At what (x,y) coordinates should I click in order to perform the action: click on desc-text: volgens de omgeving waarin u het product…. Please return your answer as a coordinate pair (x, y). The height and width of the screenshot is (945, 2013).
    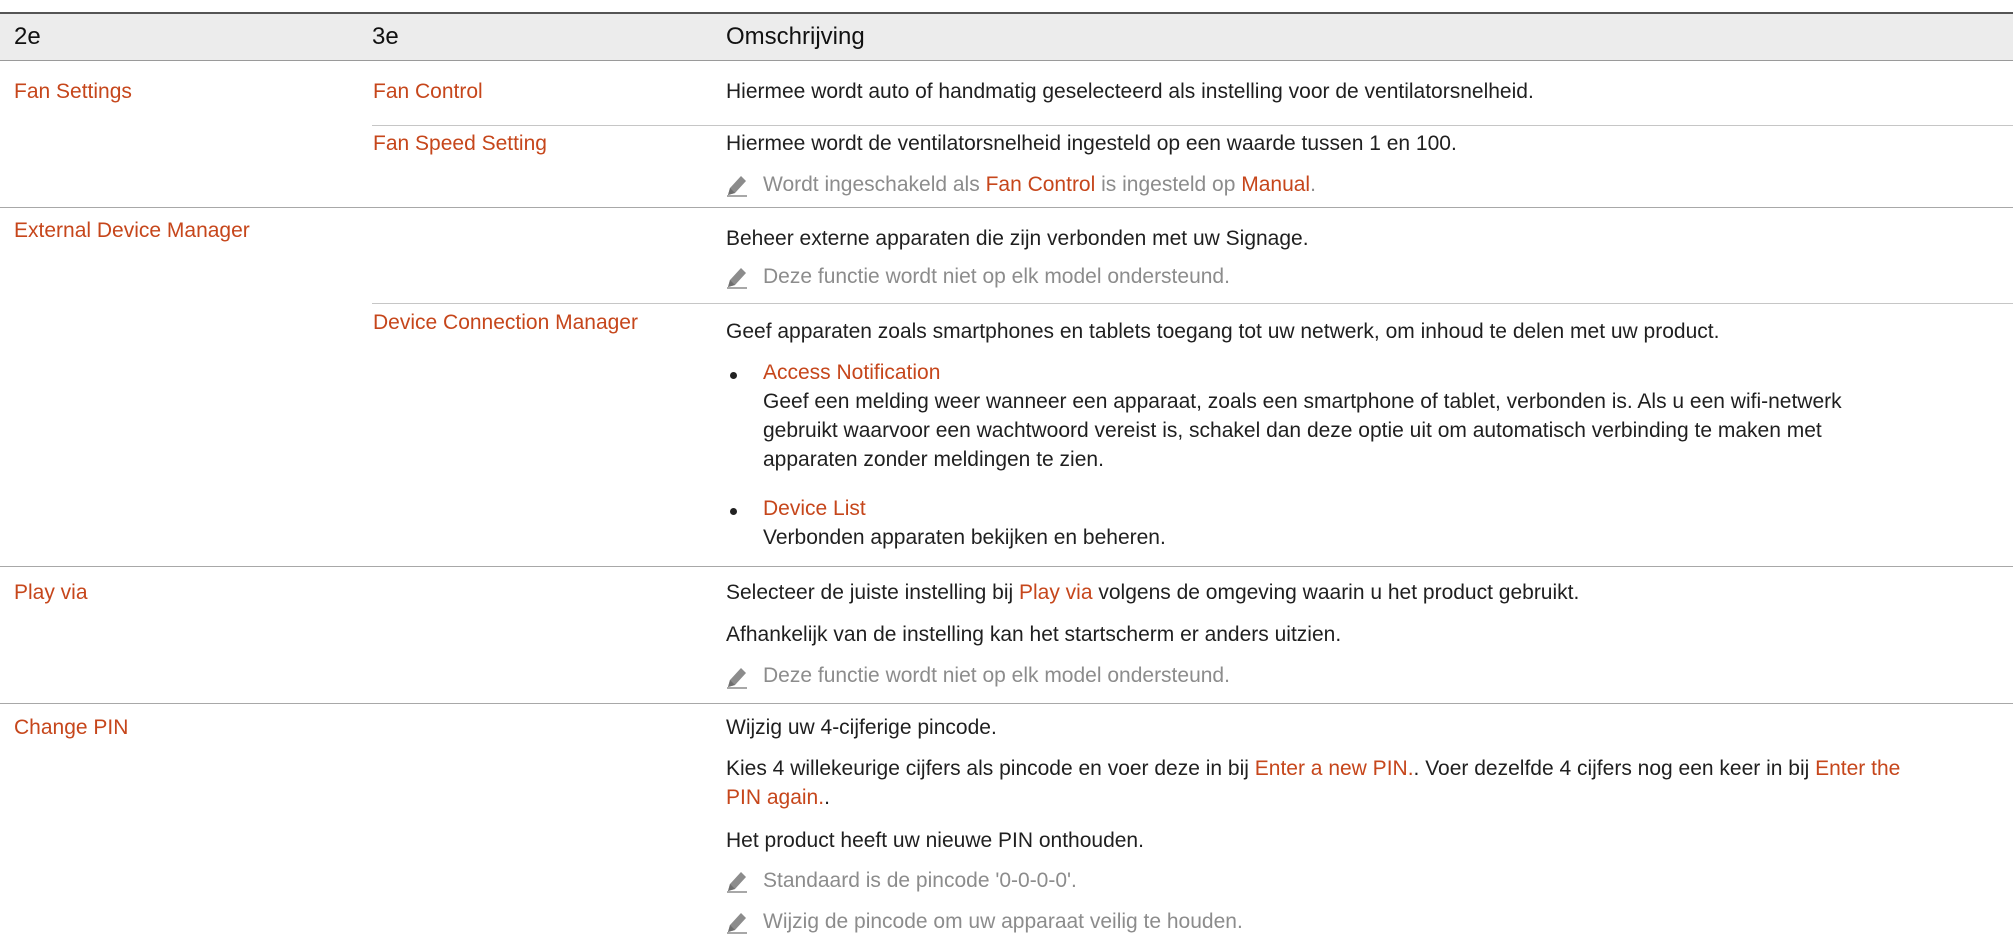
    Looking at the image, I should click on (1336, 592).